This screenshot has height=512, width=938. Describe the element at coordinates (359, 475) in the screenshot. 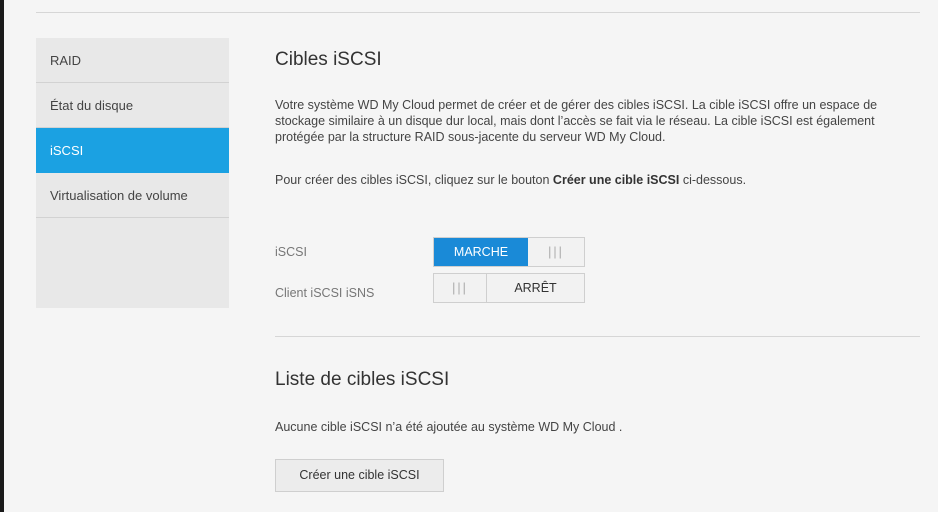

I see `create-target-button: Créer une cible iSCSI` at that location.